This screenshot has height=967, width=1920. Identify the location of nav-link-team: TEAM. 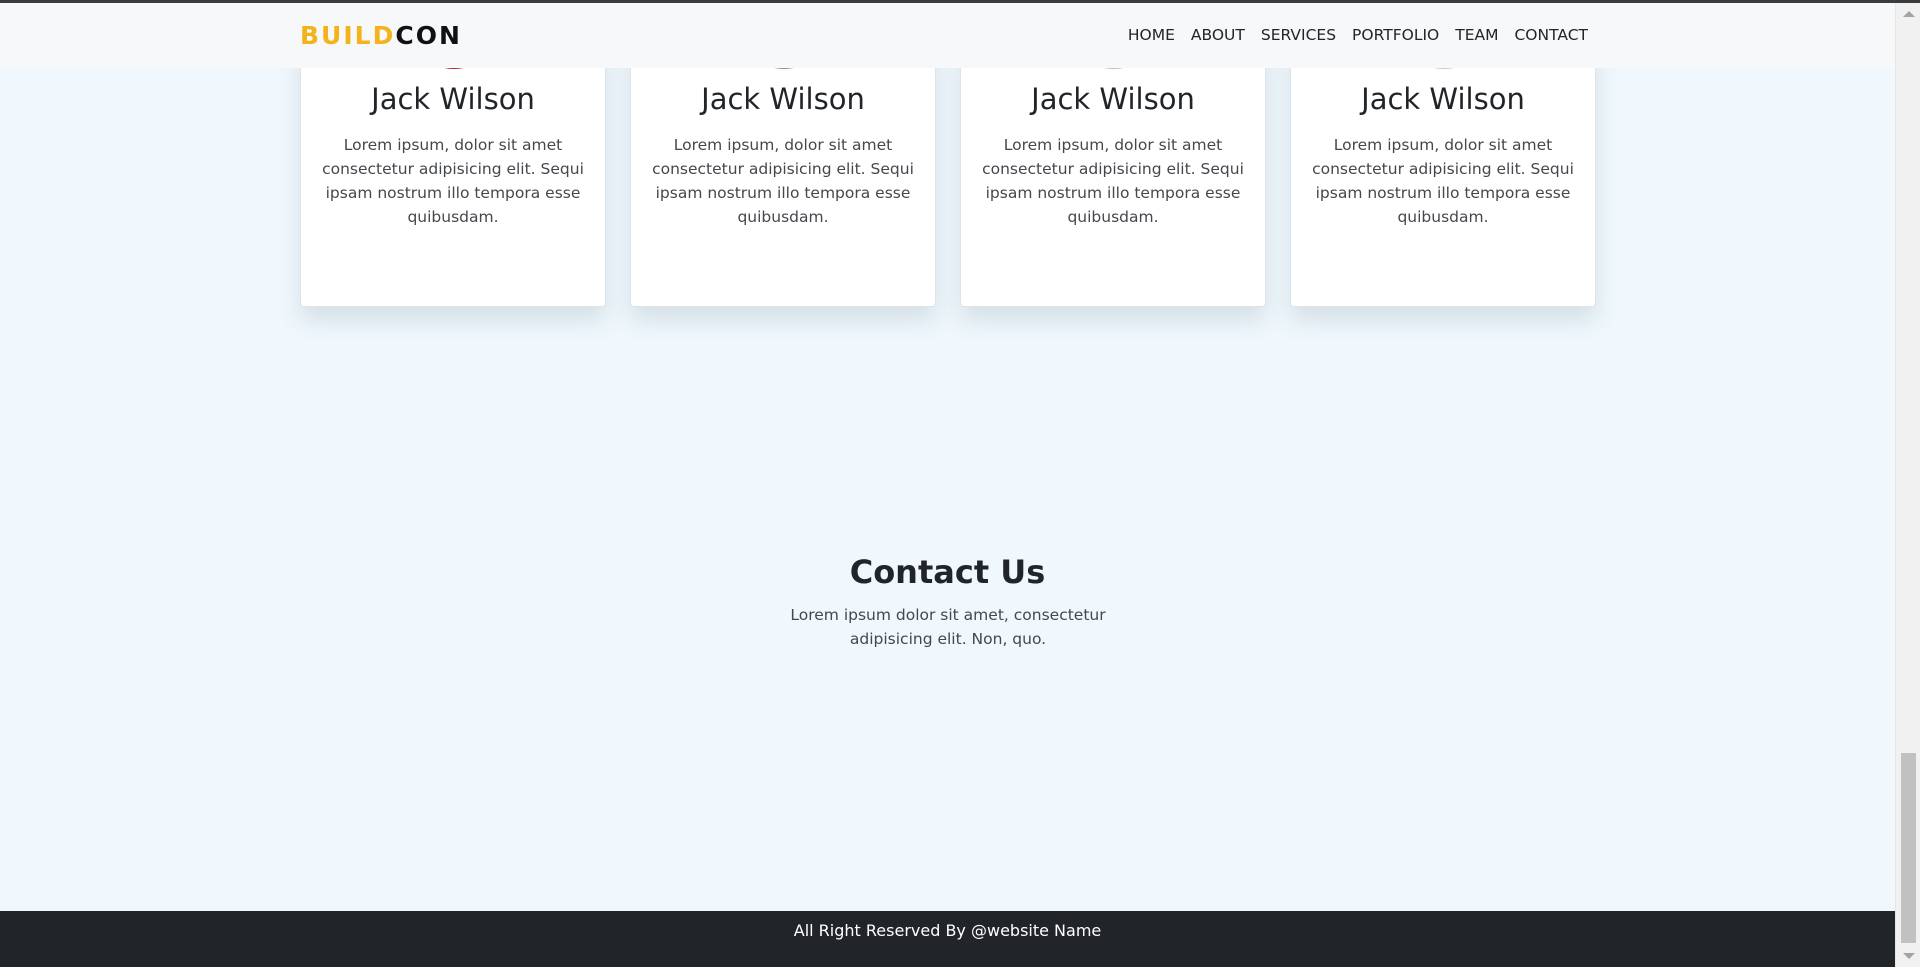
(1476, 35).